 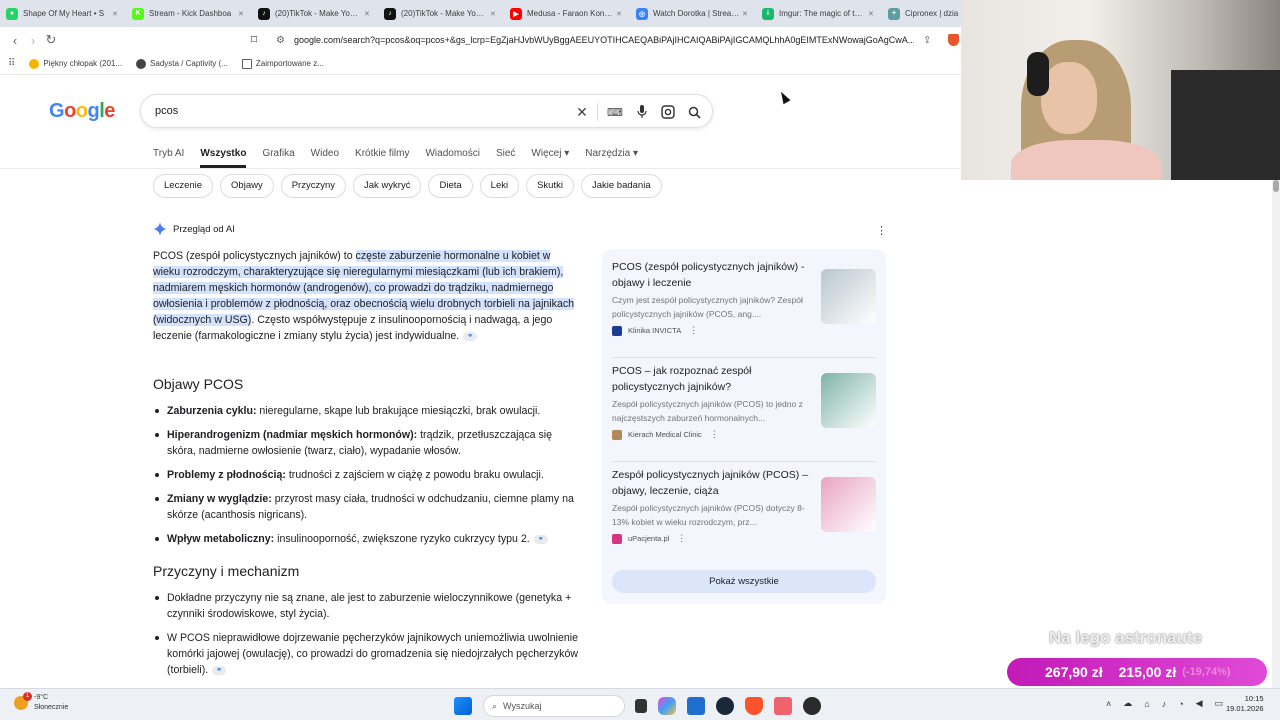 I want to click on browser-tab: ◎ Watch Dorotka | Streamab ✕, so click(x=693, y=13).